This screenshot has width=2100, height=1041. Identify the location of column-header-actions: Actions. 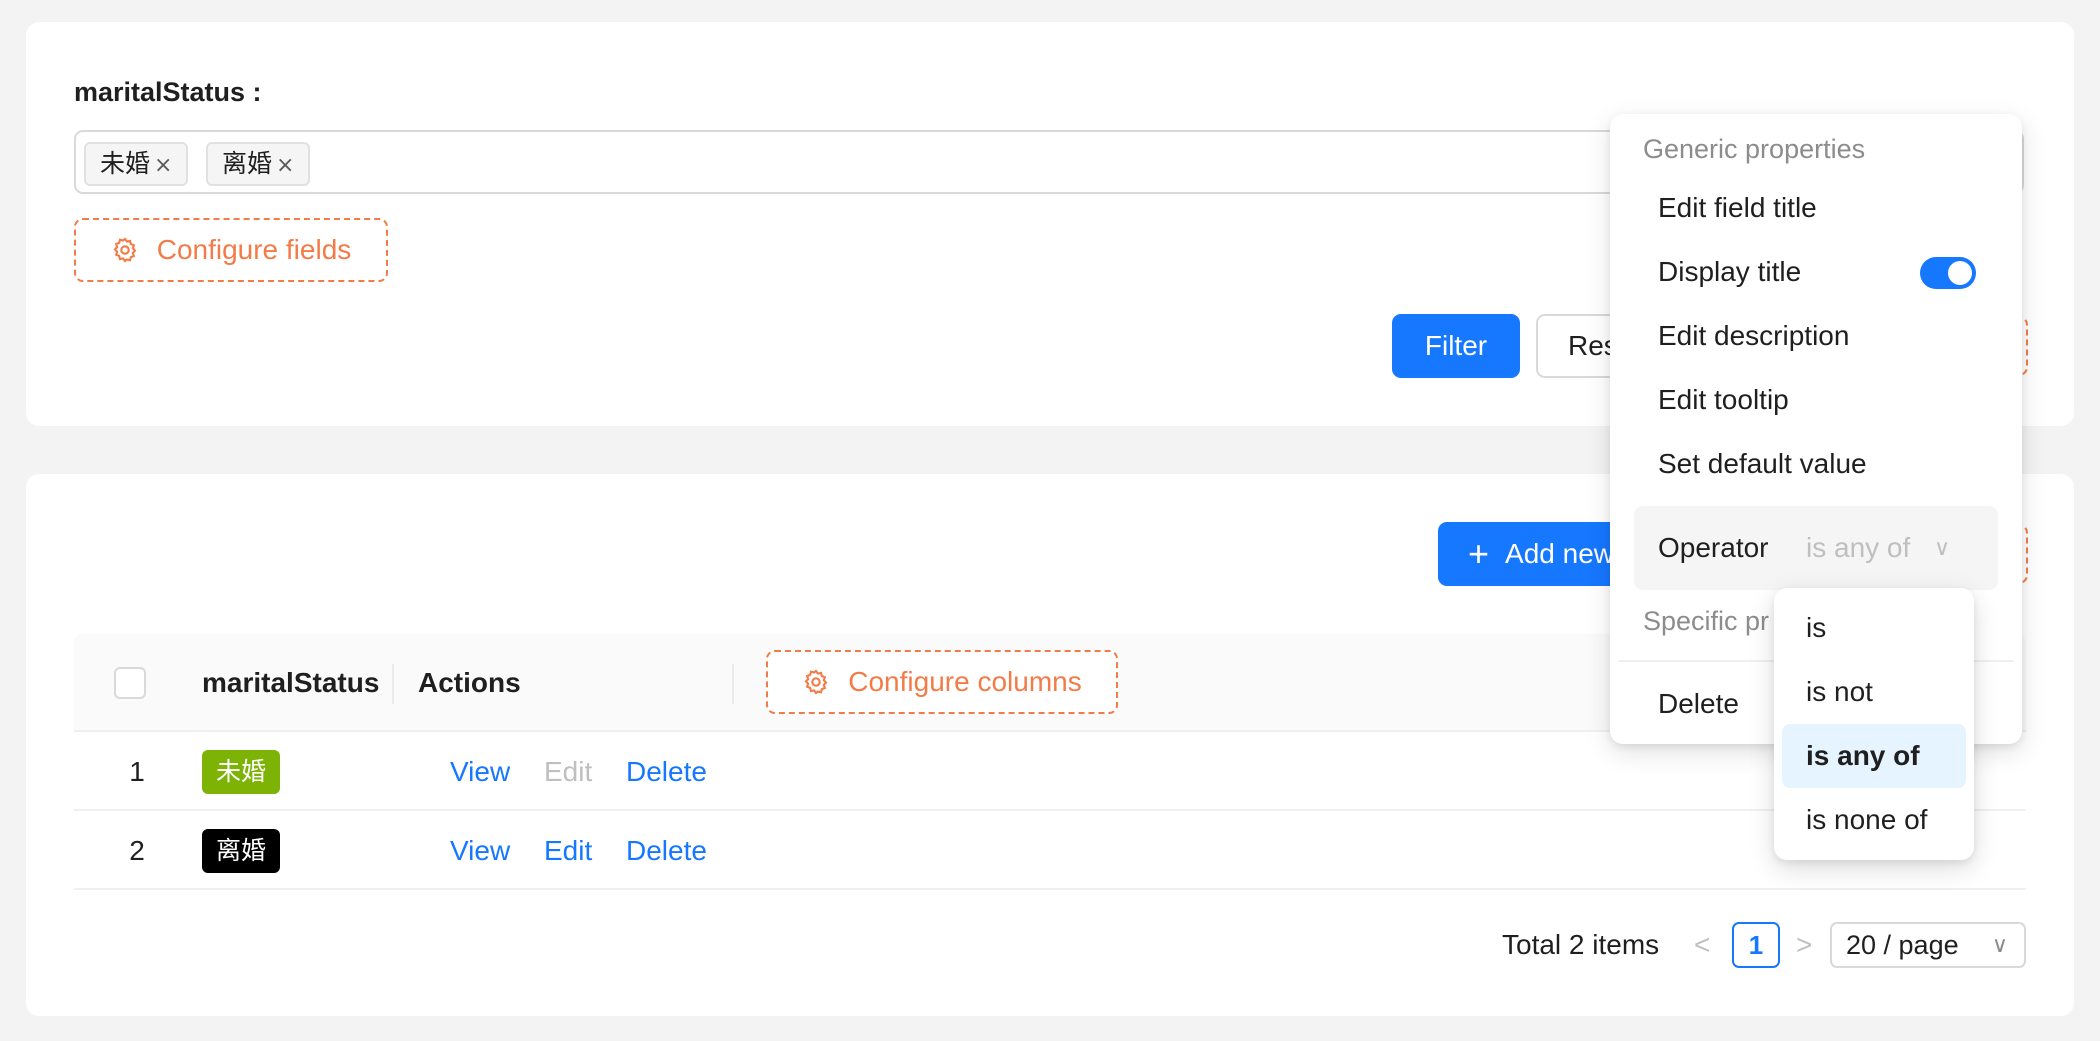
(469, 682).